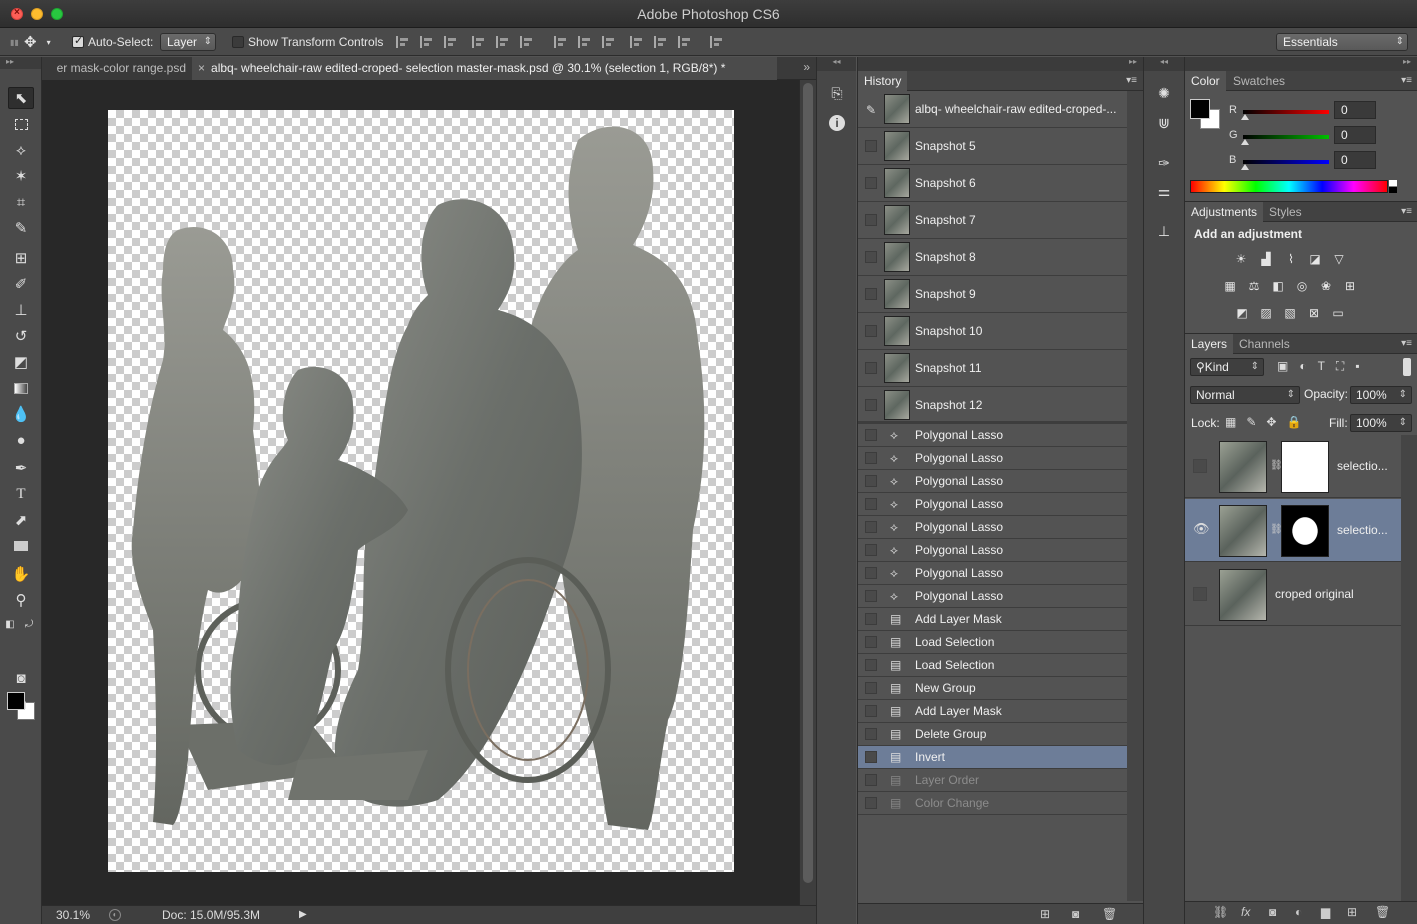 Image resolution: width=1417 pixels, height=924 pixels. I want to click on red-slider-track, so click(1286, 112).